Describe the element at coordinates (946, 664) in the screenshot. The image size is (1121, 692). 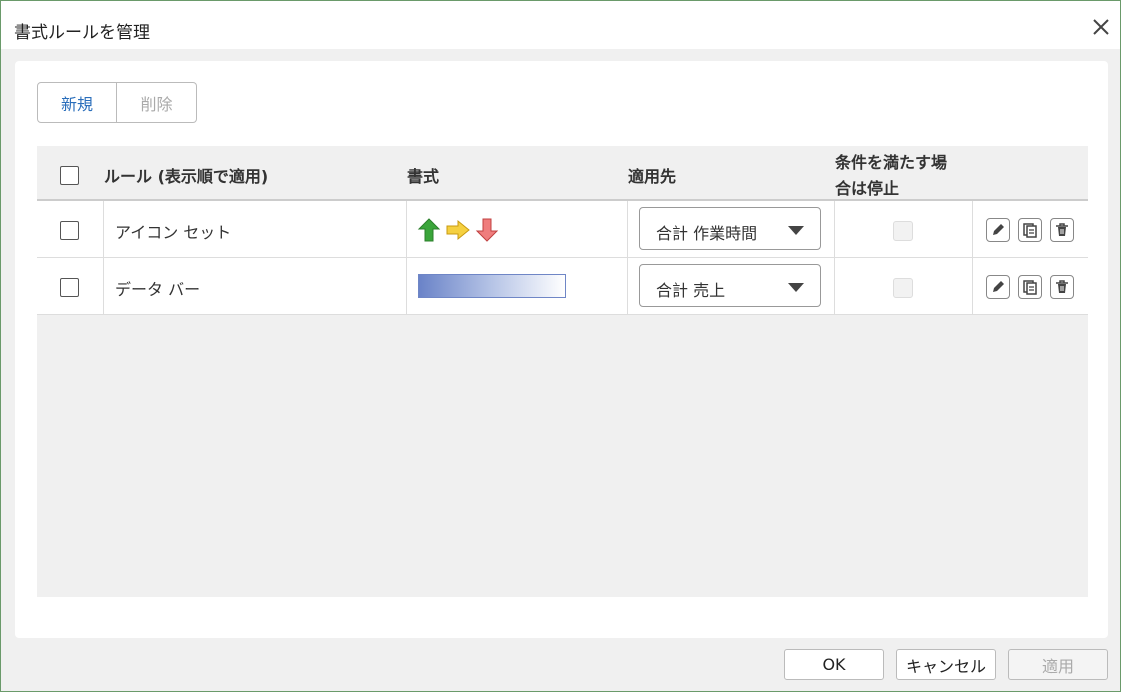
I see `cancel-button: キャンセル` at that location.